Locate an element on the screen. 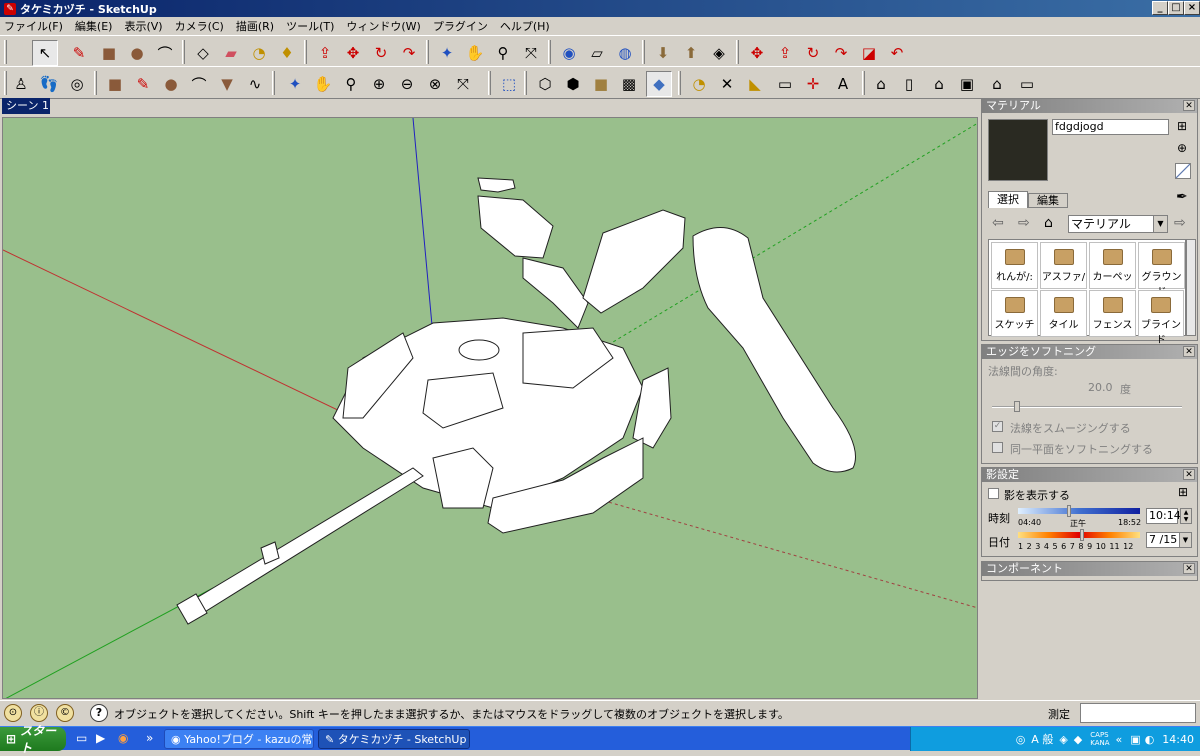 The height and width of the screenshot is (756, 1200). start-button: ⊞ スタート is located at coordinates (33, 739).